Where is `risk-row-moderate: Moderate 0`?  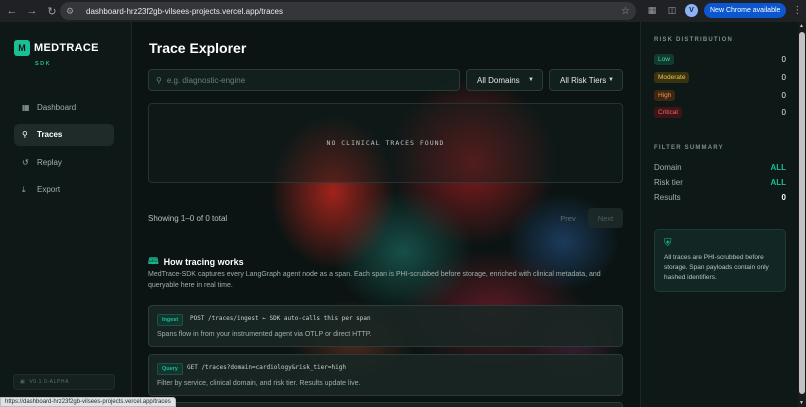
risk-row-moderate: Moderate 0 is located at coordinates (720, 77).